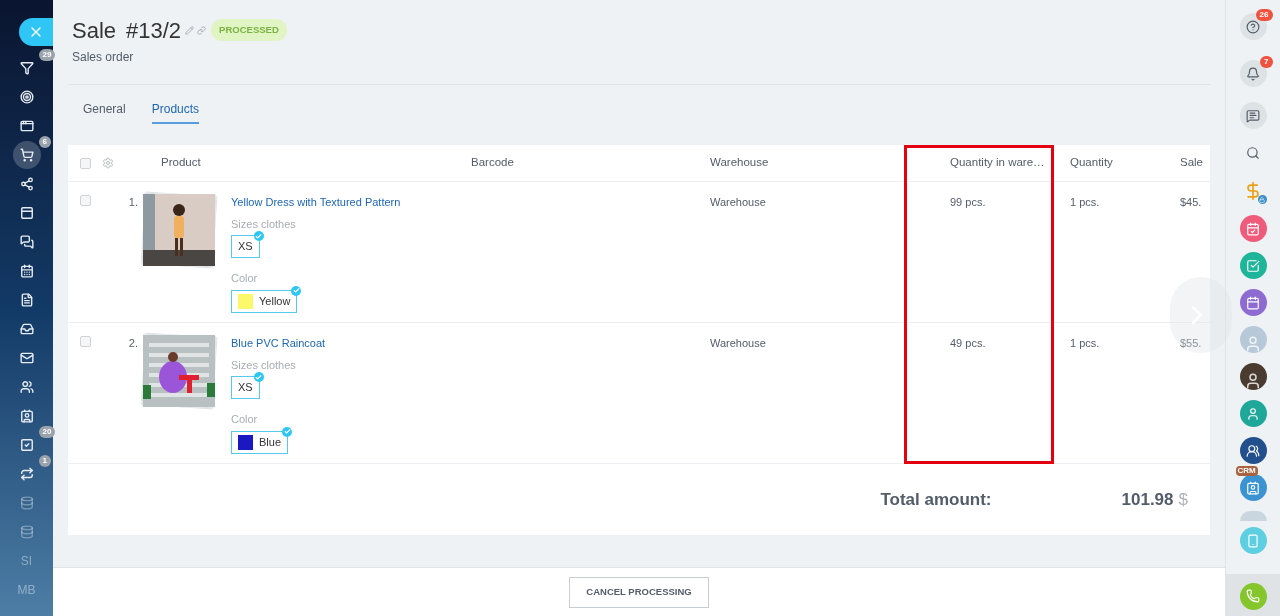 This screenshot has width=1280, height=616. What do you see at coordinates (1253, 376) in the screenshot?
I see `avatar` at bounding box center [1253, 376].